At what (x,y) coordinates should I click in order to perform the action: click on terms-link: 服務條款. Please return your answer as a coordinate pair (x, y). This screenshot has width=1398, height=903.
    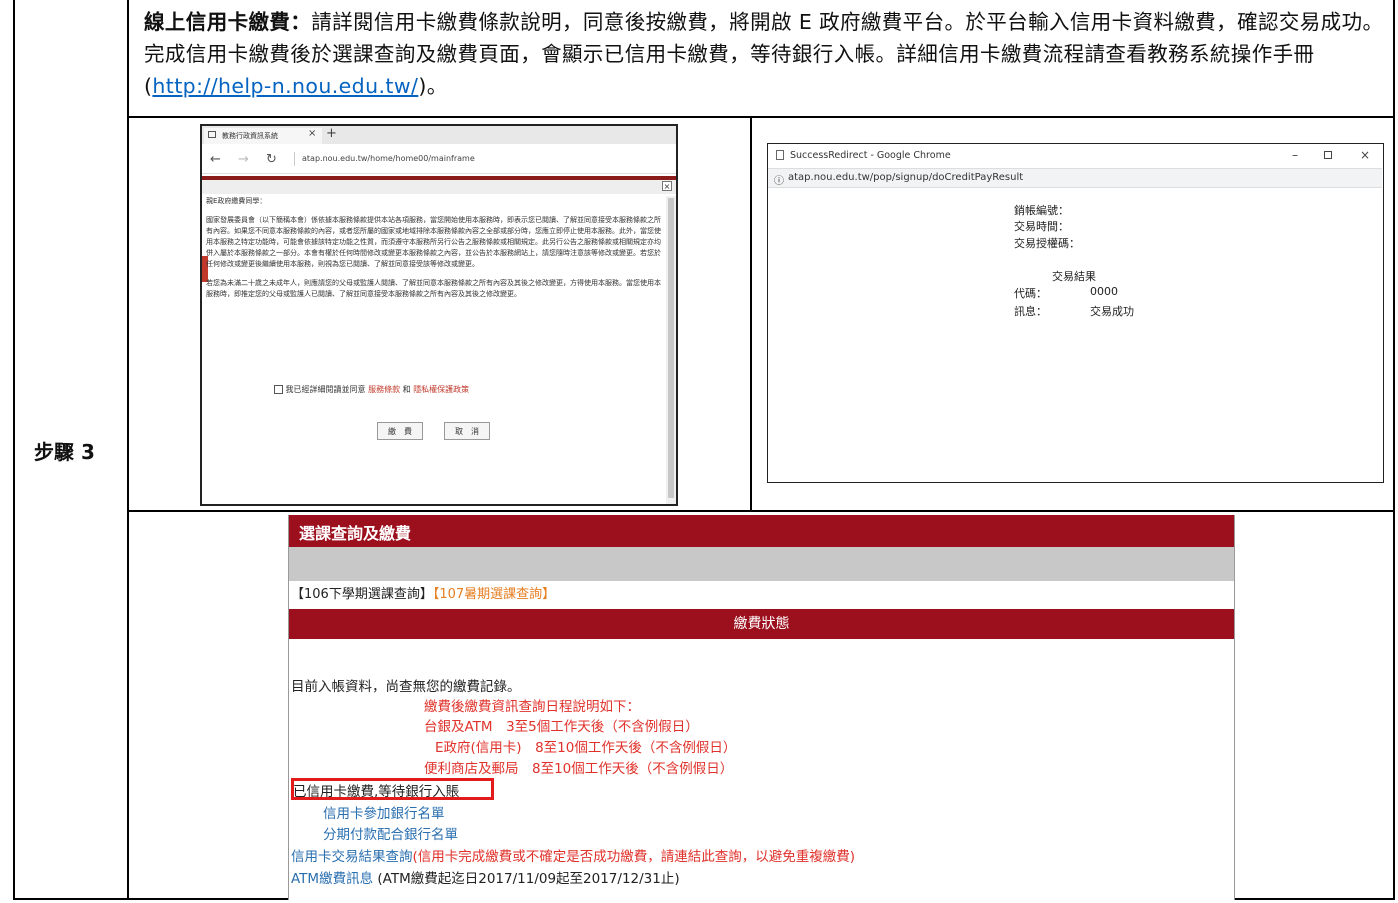
    Looking at the image, I should click on (384, 389).